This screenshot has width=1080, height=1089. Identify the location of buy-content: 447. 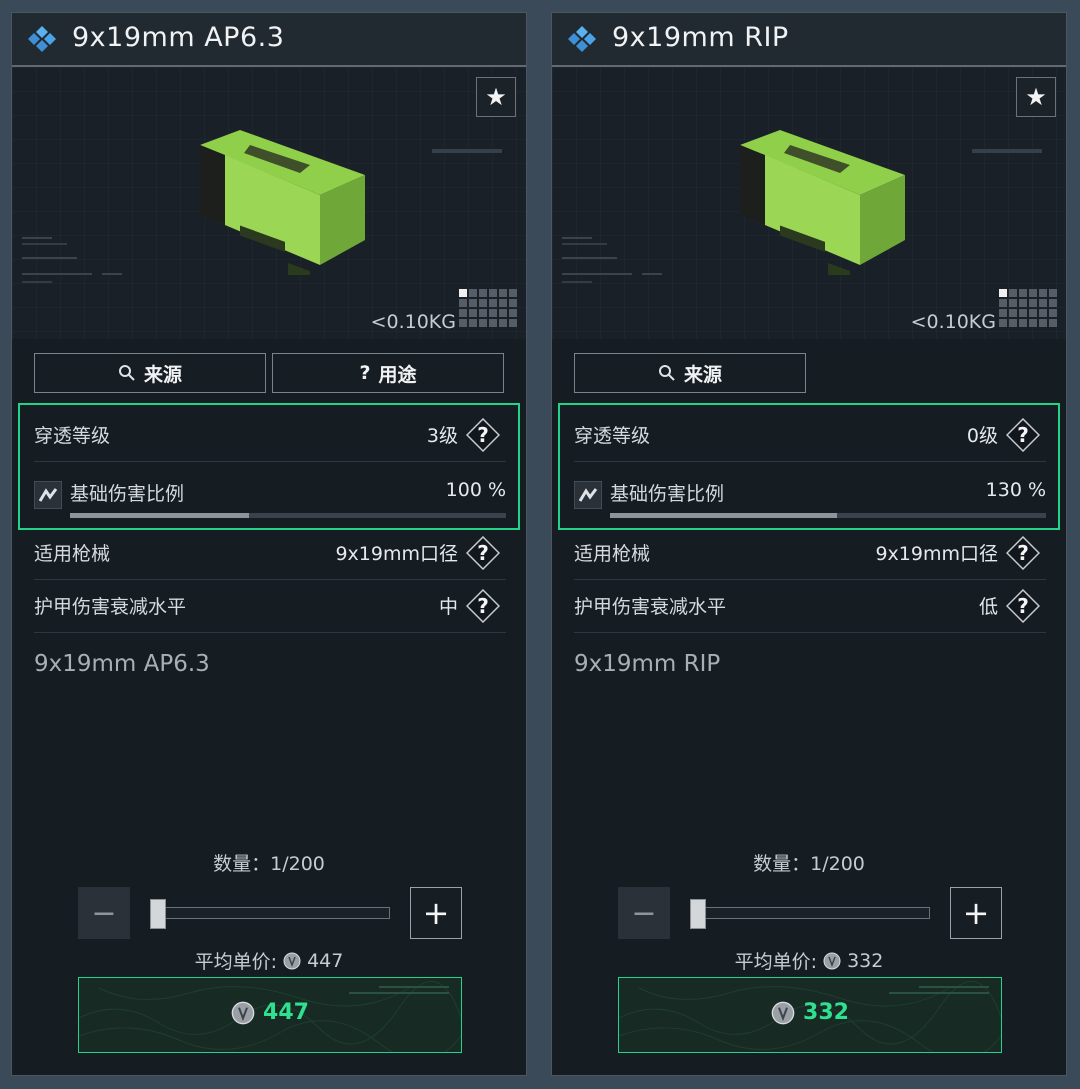
(270, 1012).